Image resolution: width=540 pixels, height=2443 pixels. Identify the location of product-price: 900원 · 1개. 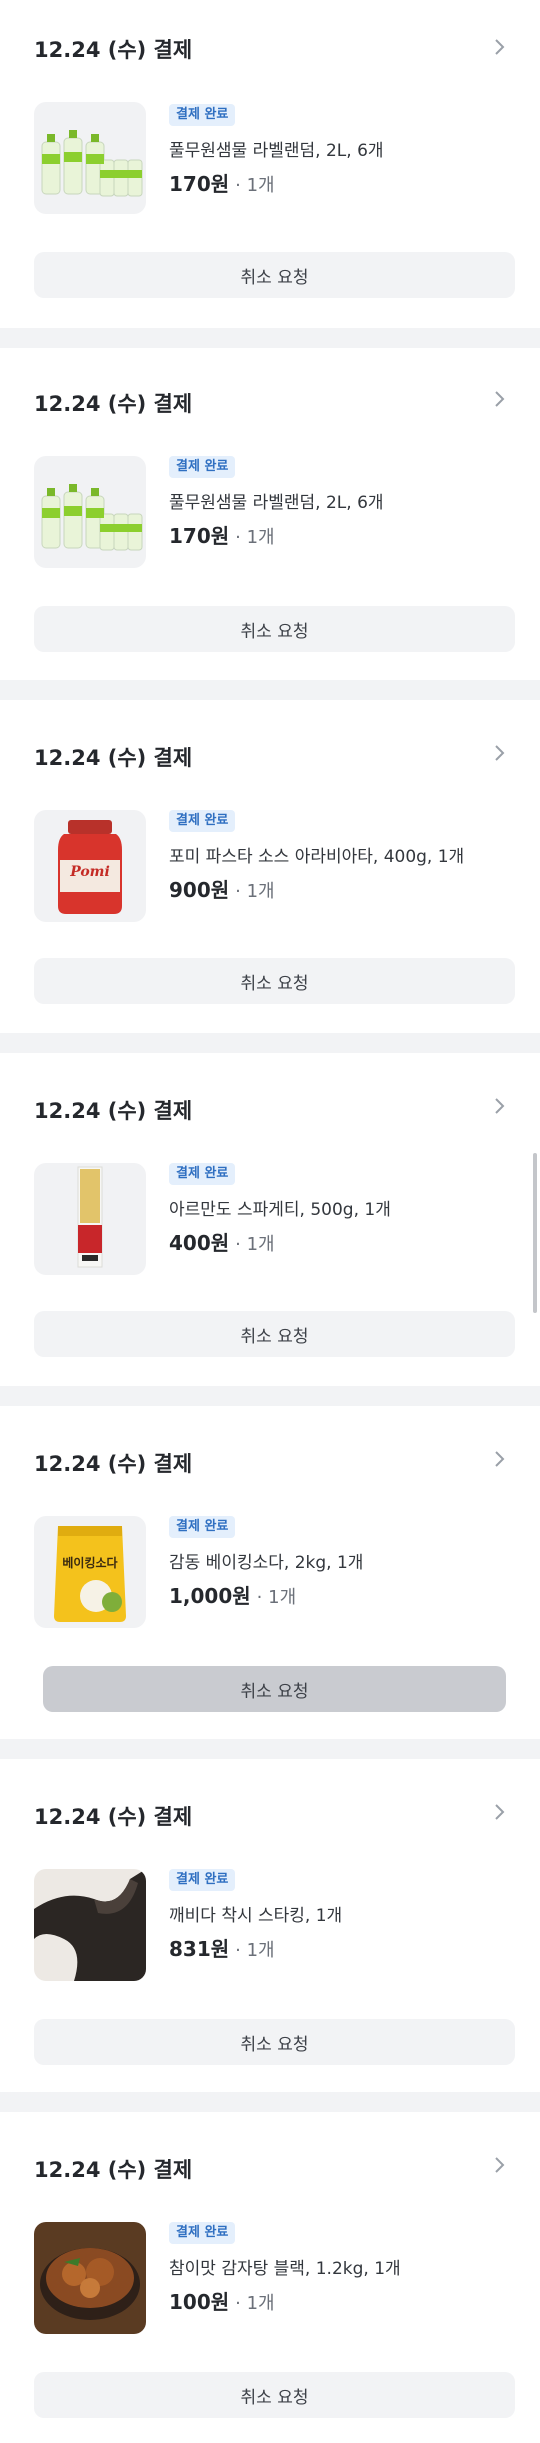
(222, 888).